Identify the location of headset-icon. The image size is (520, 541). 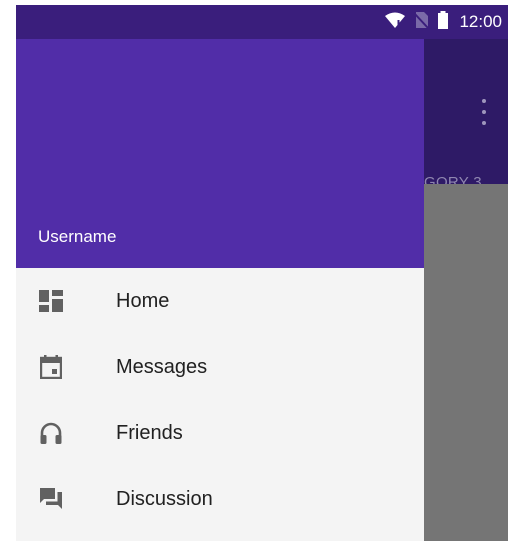
(51, 433).